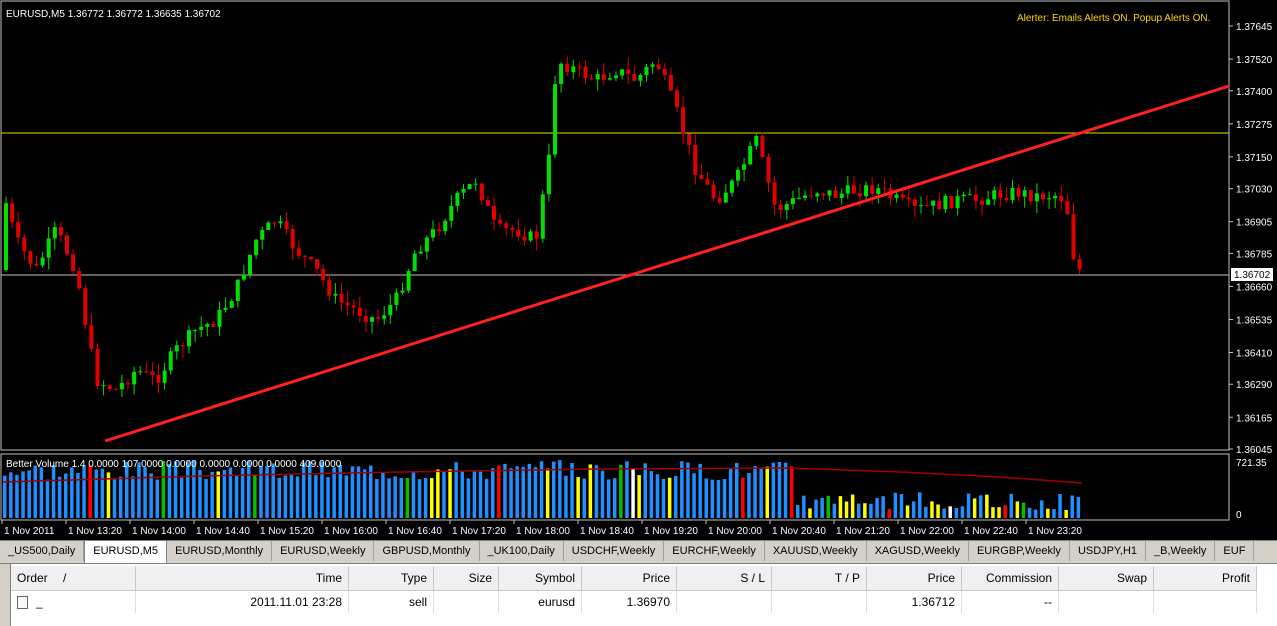 Image resolution: width=1277 pixels, height=626 pixels. What do you see at coordinates (42, 551) in the screenshot?
I see `chart-tab-0: _US500,Daily` at bounding box center [42, 551].